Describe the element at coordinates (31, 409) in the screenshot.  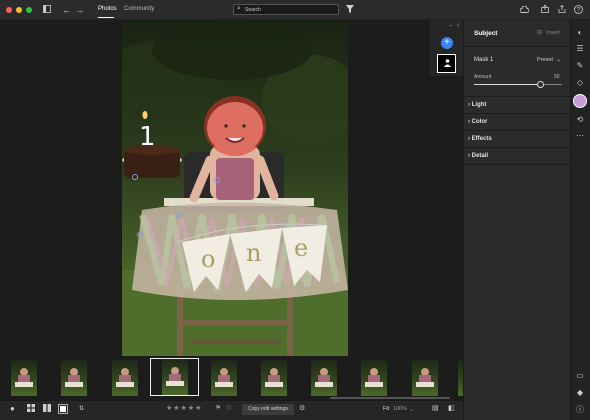
I see `grid-view-icon` at that location.